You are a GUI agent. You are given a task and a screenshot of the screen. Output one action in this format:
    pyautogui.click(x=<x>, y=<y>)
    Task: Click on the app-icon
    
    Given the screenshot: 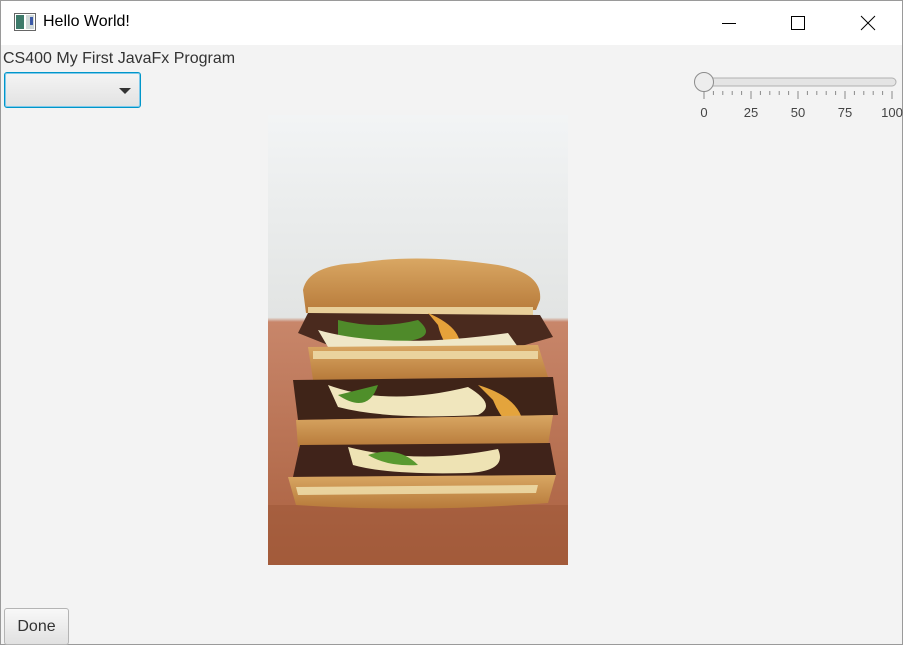 What is the action you would take?
    pyautogui.click(x=25, y=22)
    